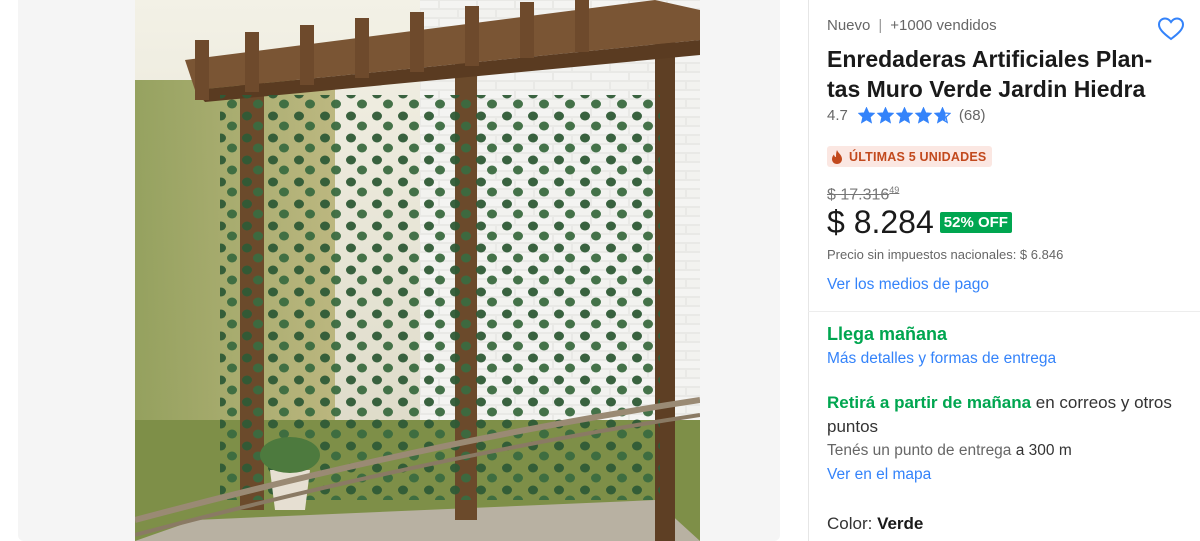  I want to click on pickup-distance: a 300 m, so click(1043, 450).